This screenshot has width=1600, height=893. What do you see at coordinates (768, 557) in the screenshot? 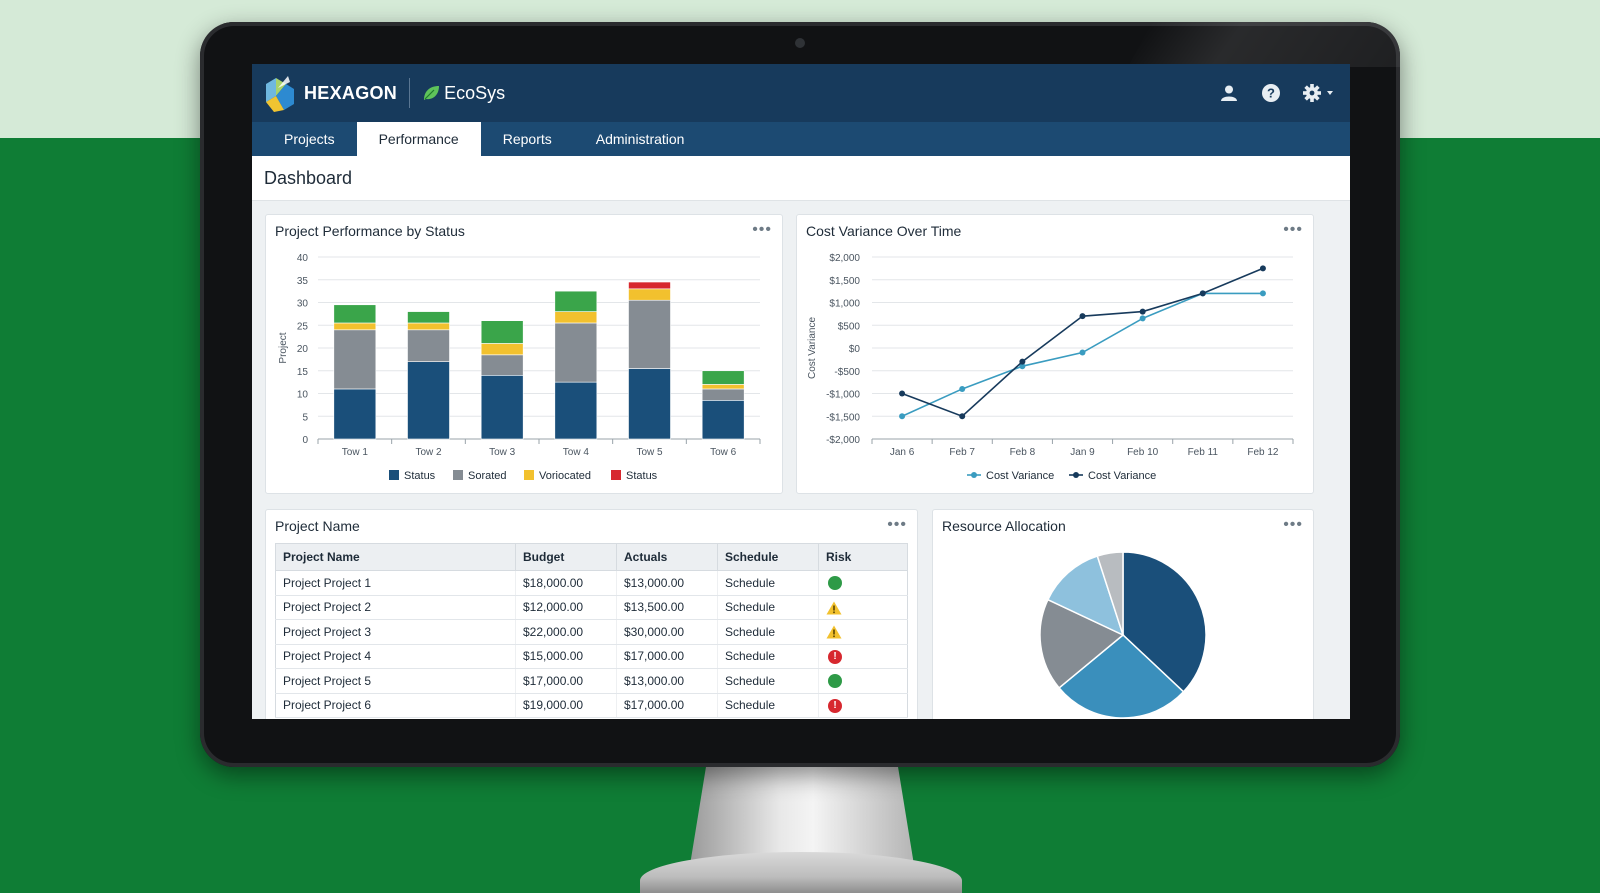
I see `column-header-schedule: Schedule` at bounding box center [768, 557].